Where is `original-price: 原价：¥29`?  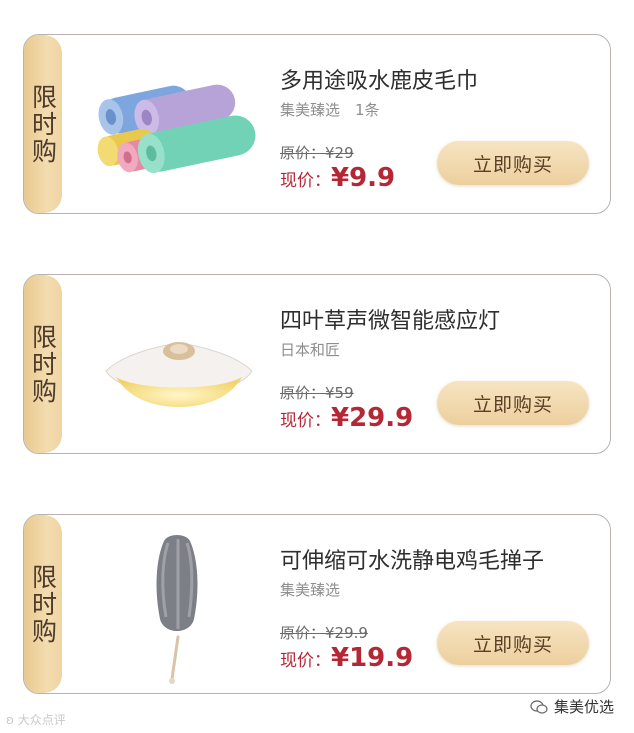 original-price: 原价：¥29 is located at coordinates (317, 152).